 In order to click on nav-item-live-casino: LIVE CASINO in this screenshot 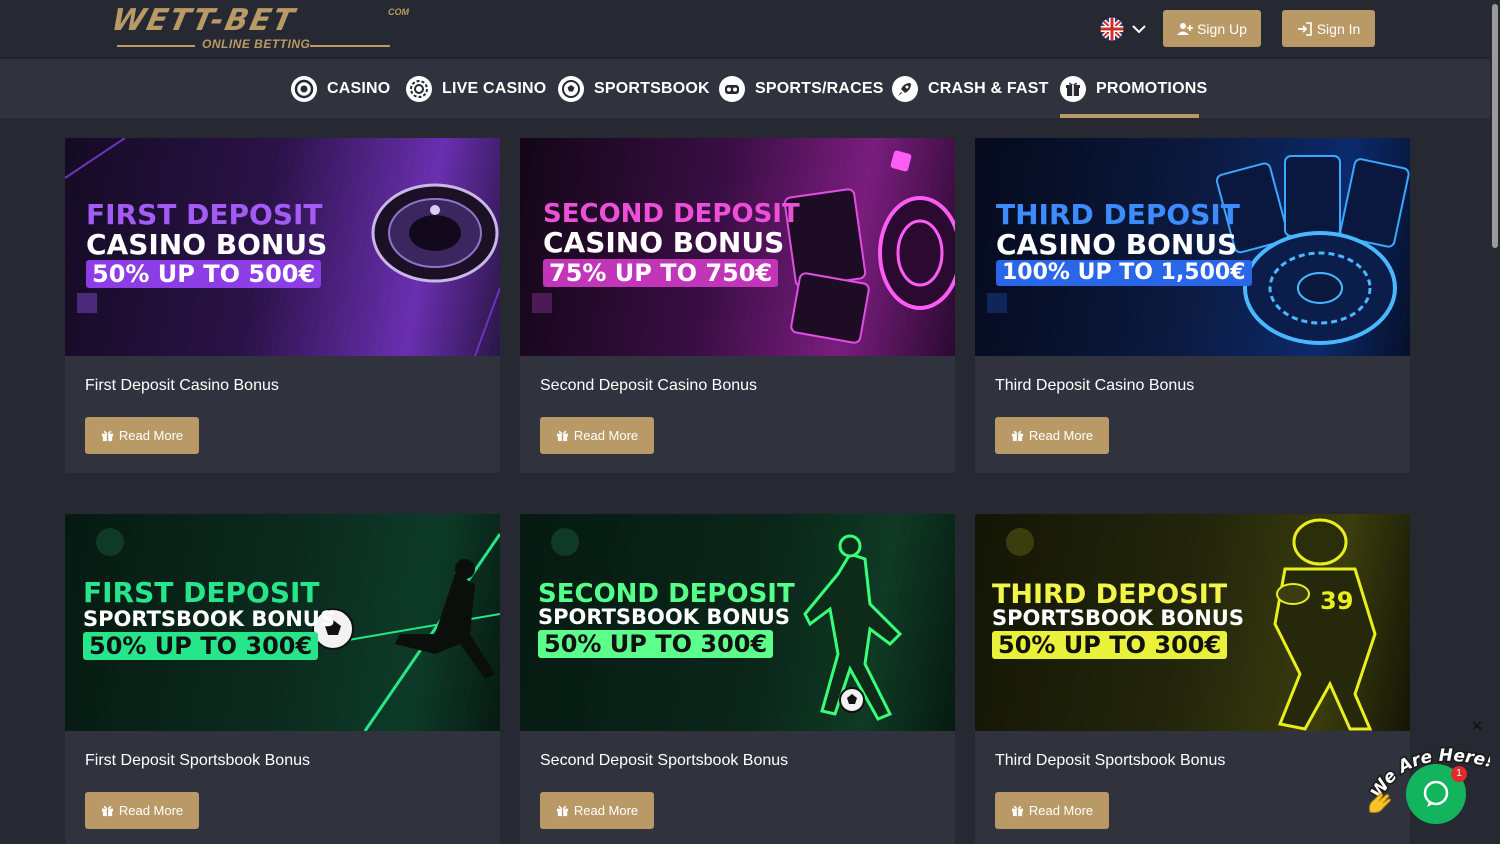, I will do `click(476, 88)`.